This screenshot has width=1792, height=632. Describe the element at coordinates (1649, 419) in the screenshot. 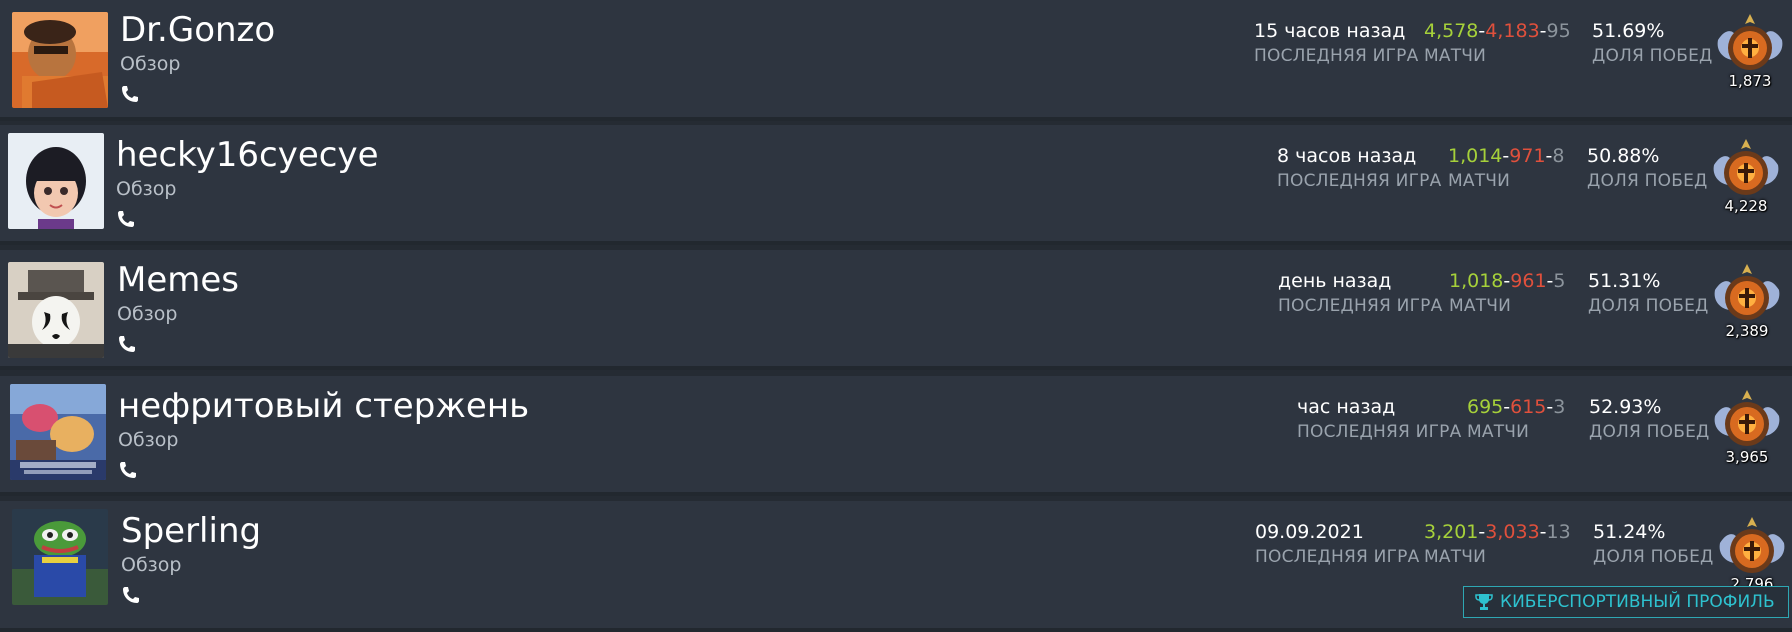

I see `winrate-stat: 52.93% ДОЛЯ ПОБЕД` at that location.